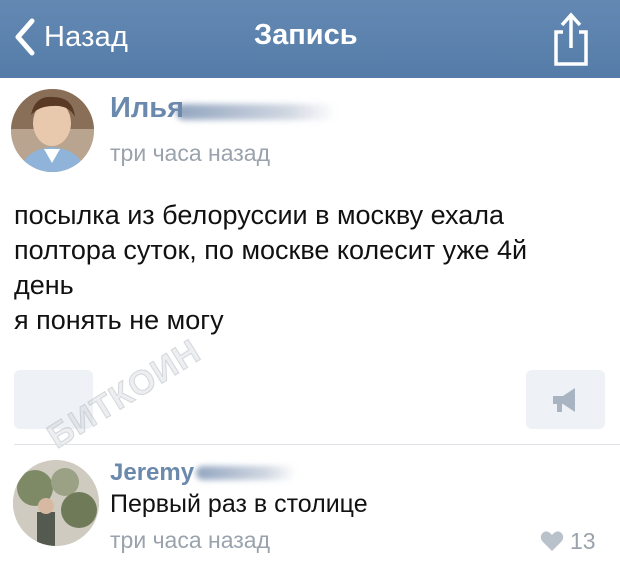 The height and width of the screenshot is (565, 620). What do you see at coordinates (52, 130) in the screenshot?
I see `author-avatar` at bounding box center [52, 130].